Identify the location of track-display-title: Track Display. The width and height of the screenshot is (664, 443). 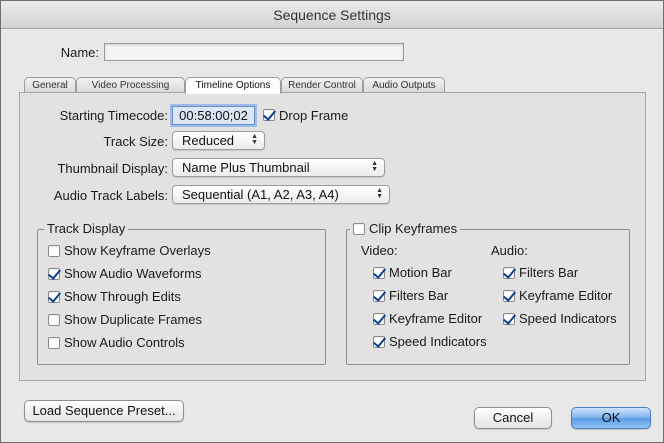
(86, 229).